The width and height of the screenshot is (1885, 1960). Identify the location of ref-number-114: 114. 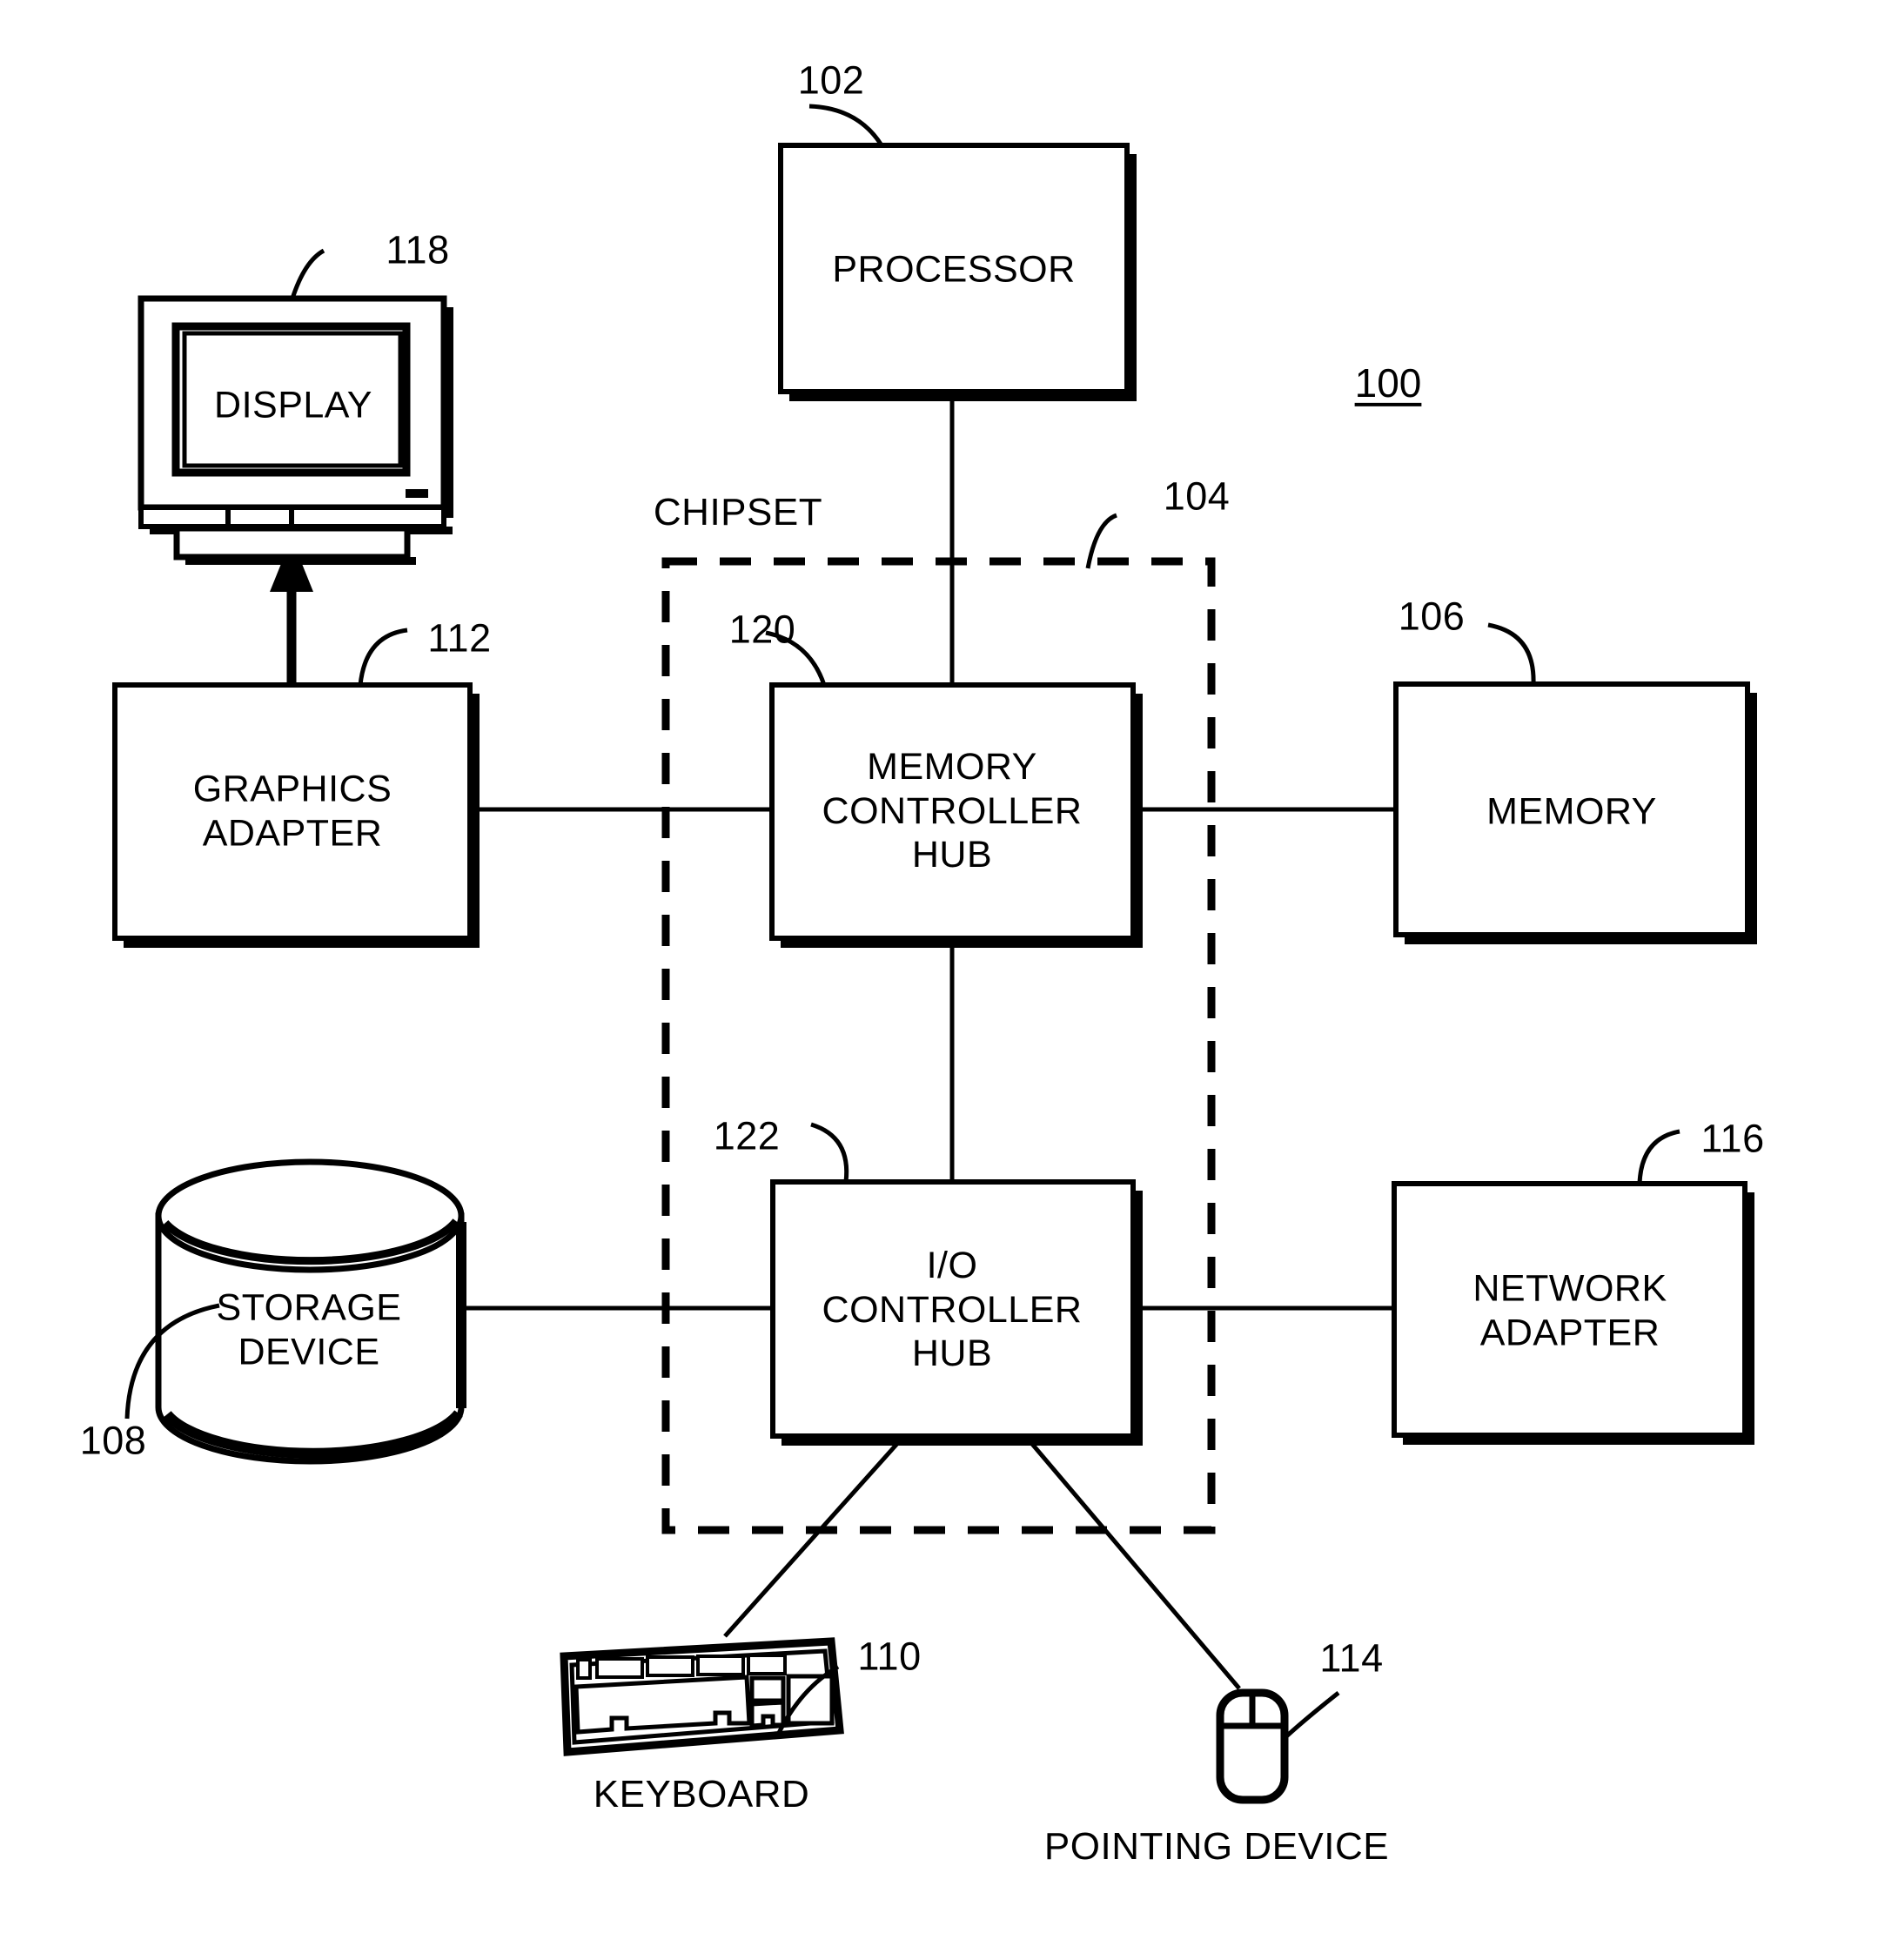
(1351, 1658).